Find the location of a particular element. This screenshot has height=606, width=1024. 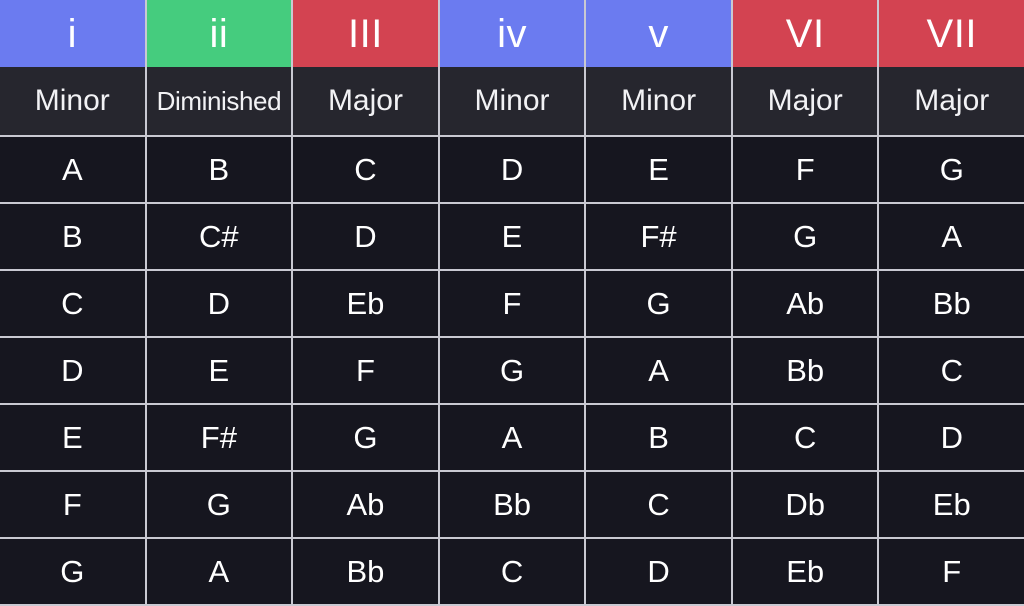

chord-cell: Db is located at coordinates (806, 504).